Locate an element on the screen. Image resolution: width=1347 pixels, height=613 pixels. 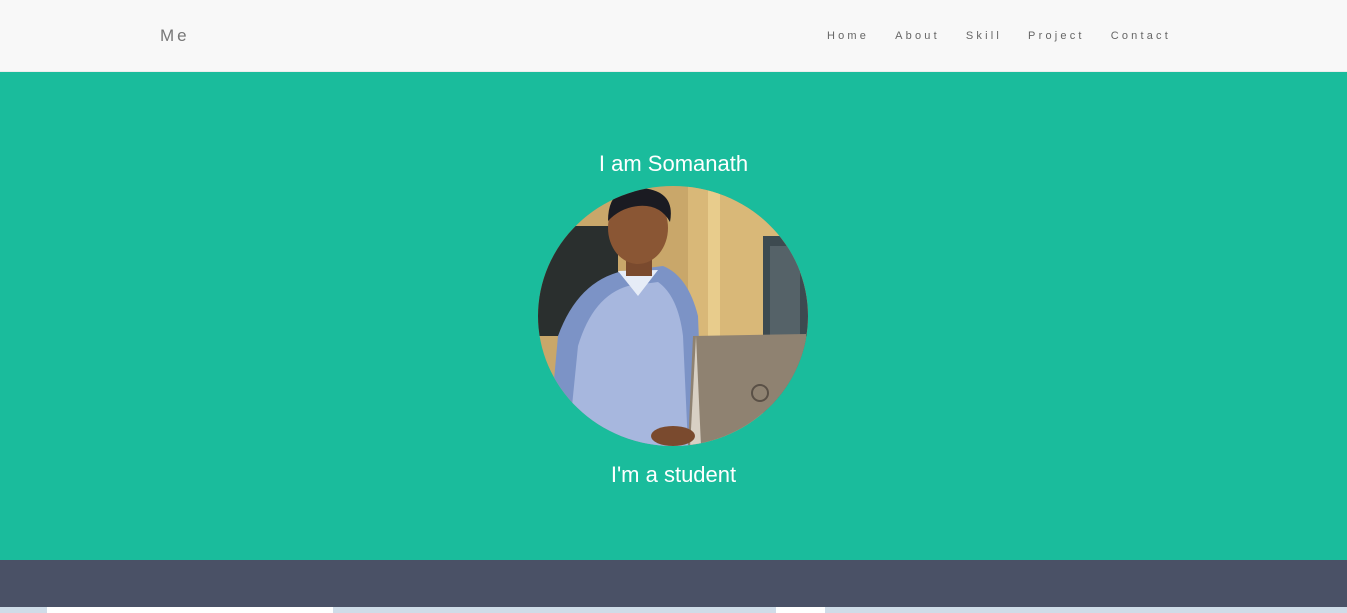
strip-panel-left is located at coordinates (190, 610).